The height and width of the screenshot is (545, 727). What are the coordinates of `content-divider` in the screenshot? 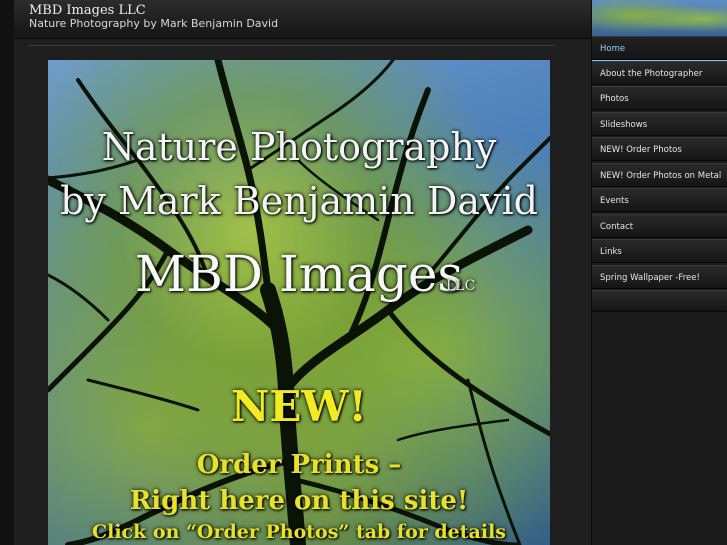 It's located at (291, 45).